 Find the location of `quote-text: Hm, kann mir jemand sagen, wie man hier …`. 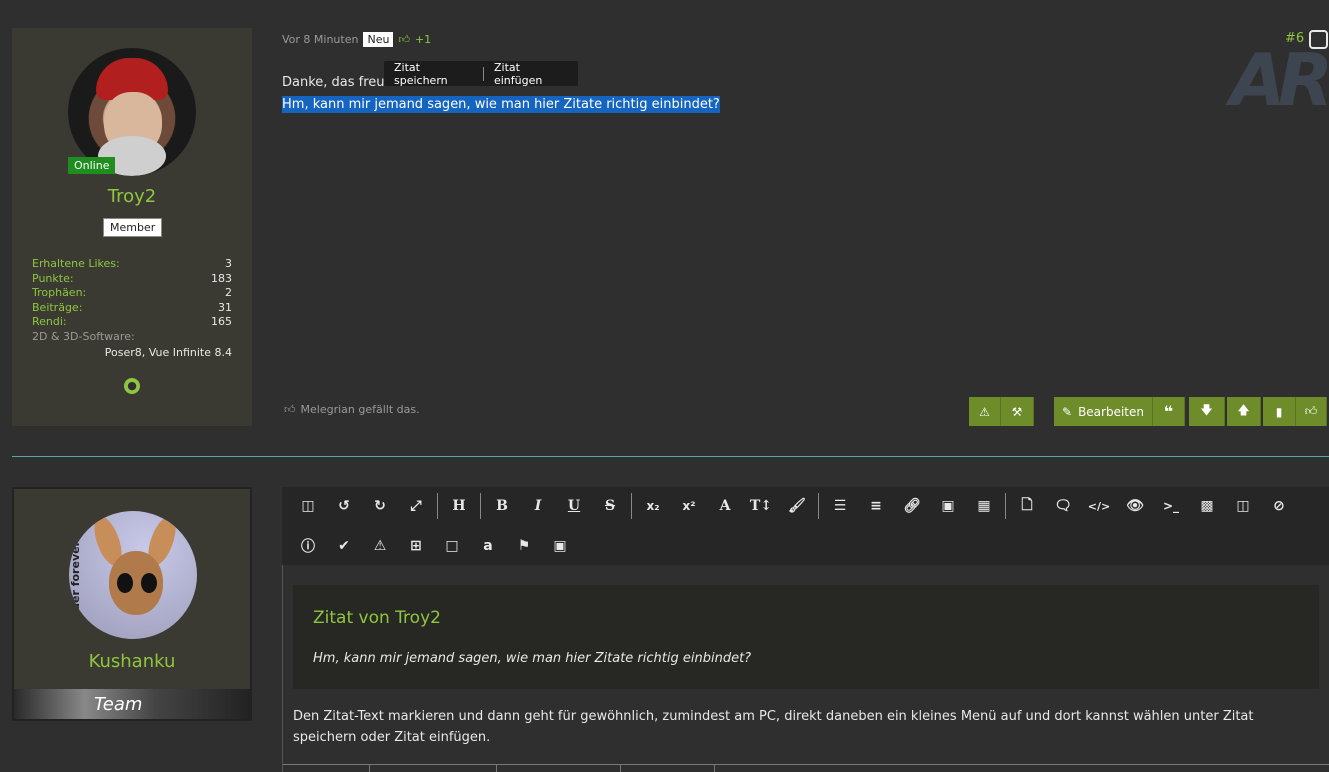

quote-text: Hm, kann mir jemand sagen, wie man hier … is located at coordinates (532, 658).